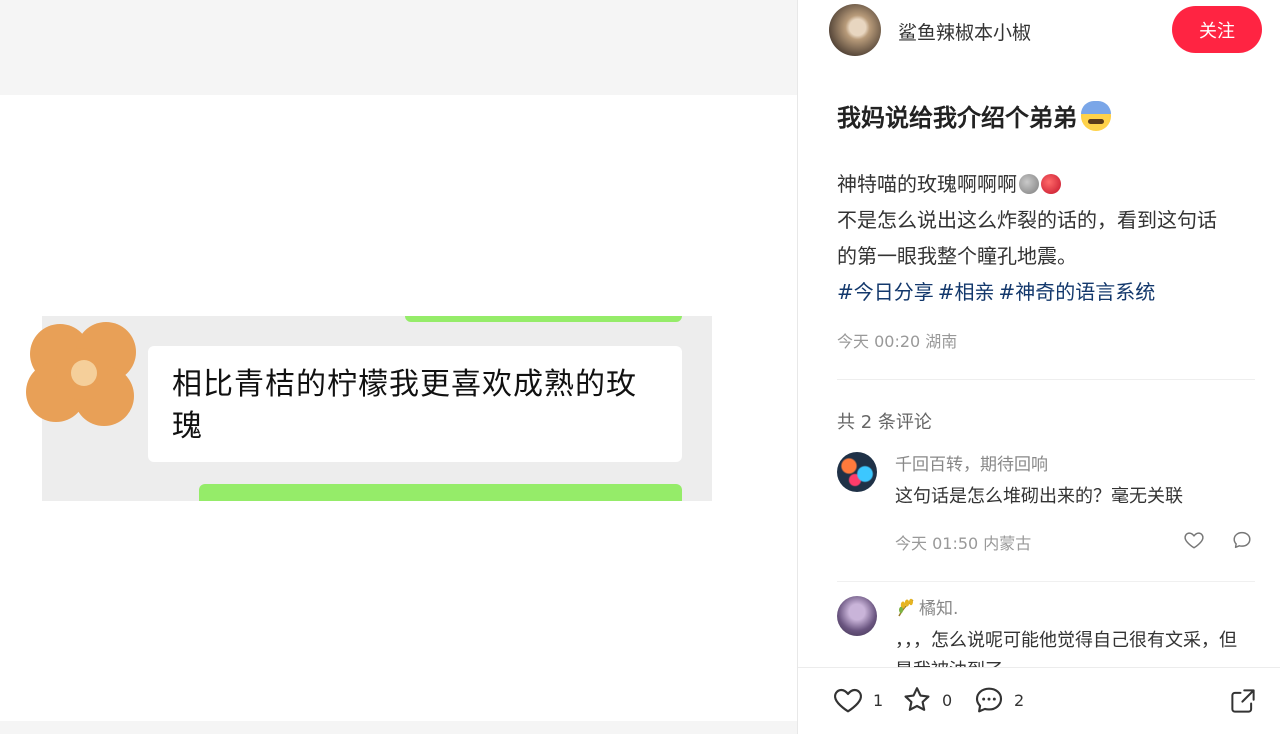 This screenshot has width=1280, height=735. Describe the element at coordinates (927, 184) in the screenshot. I see `post-body-line-1-text: 神特喵的玫瑰啊啊啊` at that location.